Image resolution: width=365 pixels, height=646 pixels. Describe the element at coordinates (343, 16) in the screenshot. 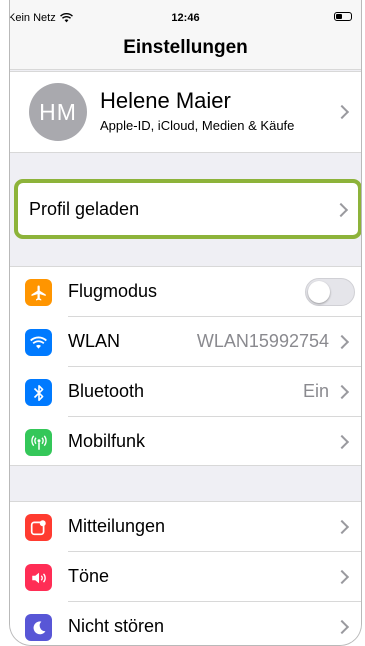

I see `battery-icon` at that location.